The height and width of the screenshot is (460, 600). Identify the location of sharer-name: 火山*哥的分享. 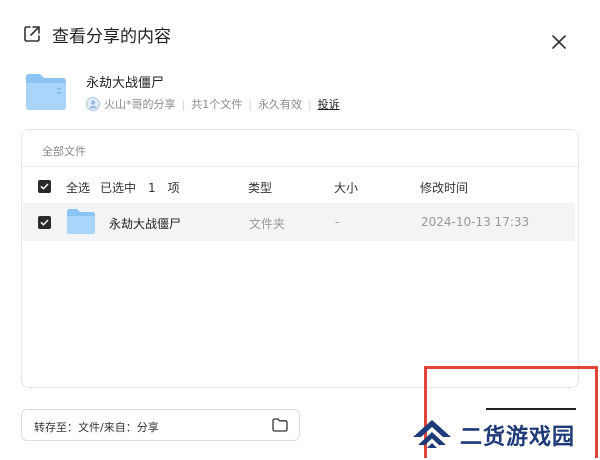
(140, 104).